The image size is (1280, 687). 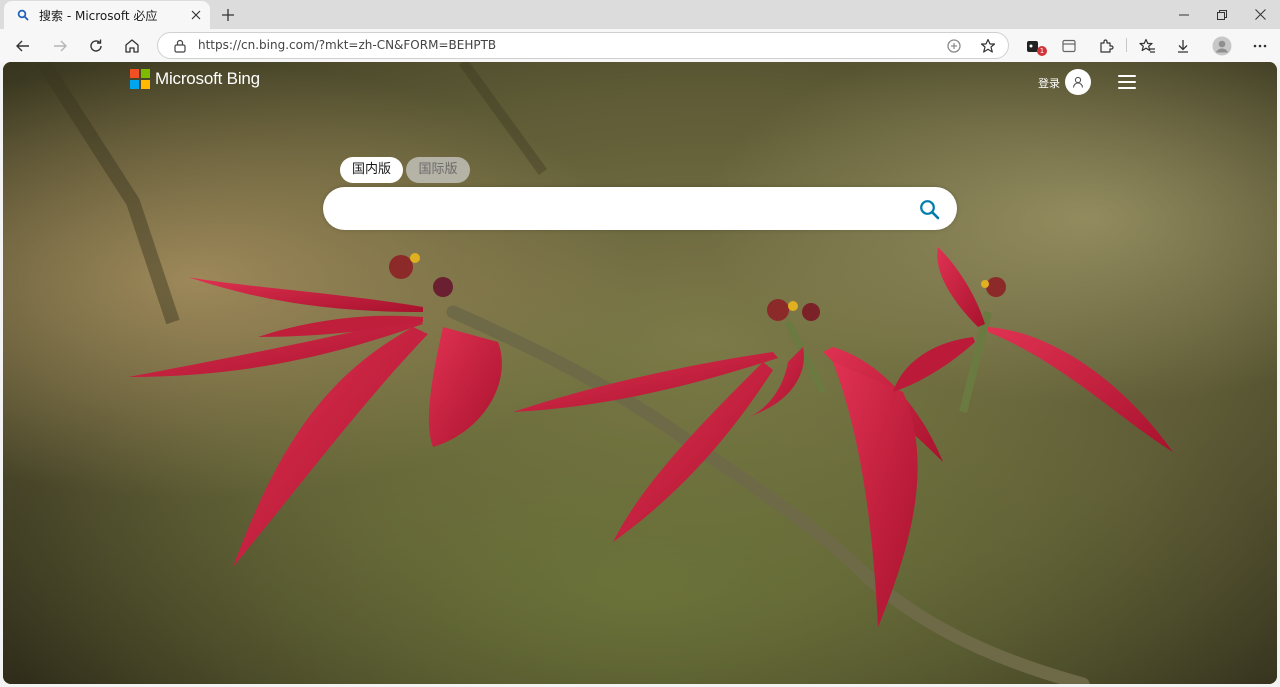 What do you see at coordinates (1069, 46) in the screenshot?
I see `split-screen-icon` at bounding box center [1069, 46].